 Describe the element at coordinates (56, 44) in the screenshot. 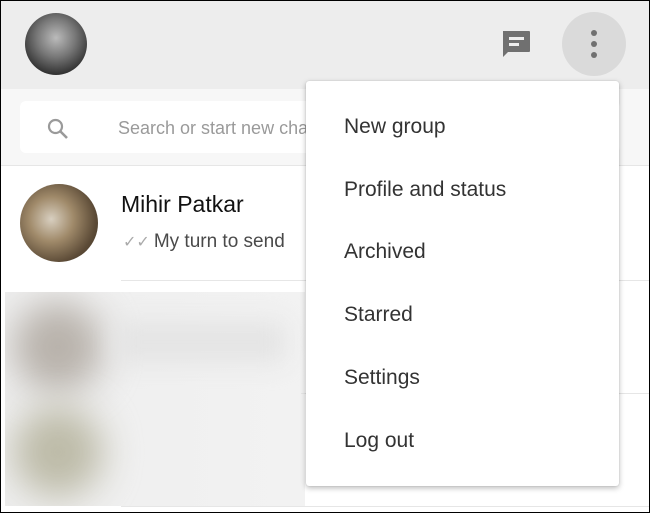

I see `user-avatar` at that location.